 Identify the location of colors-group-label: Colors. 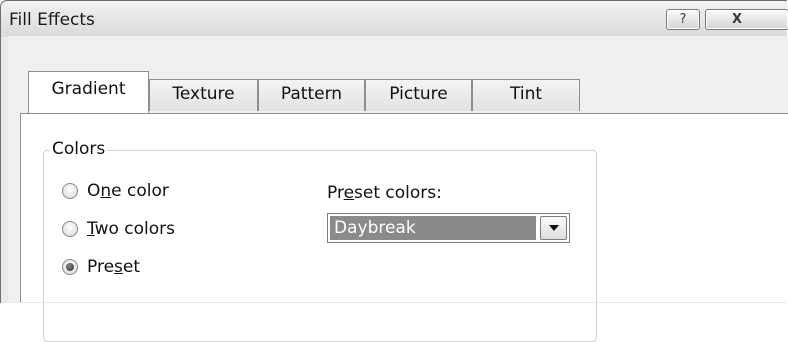
(79, 149).